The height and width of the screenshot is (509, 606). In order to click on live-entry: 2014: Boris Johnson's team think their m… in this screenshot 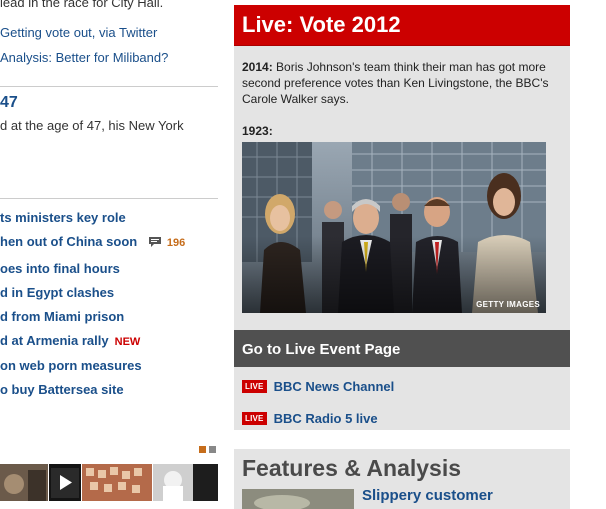, I will do `click(403, 83)`.